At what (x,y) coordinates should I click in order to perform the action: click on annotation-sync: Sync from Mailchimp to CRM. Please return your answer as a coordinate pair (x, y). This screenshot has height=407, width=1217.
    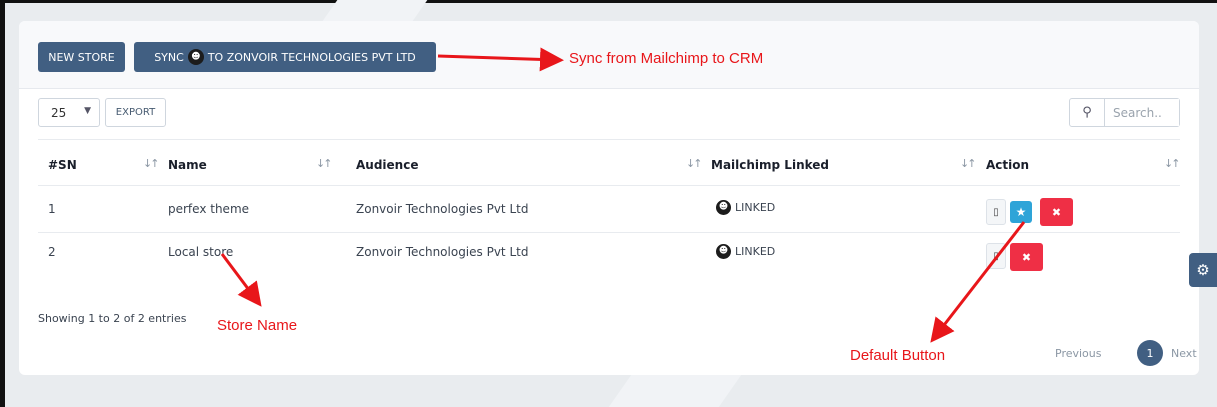
    Looking at the image, I should click on (666, 58).